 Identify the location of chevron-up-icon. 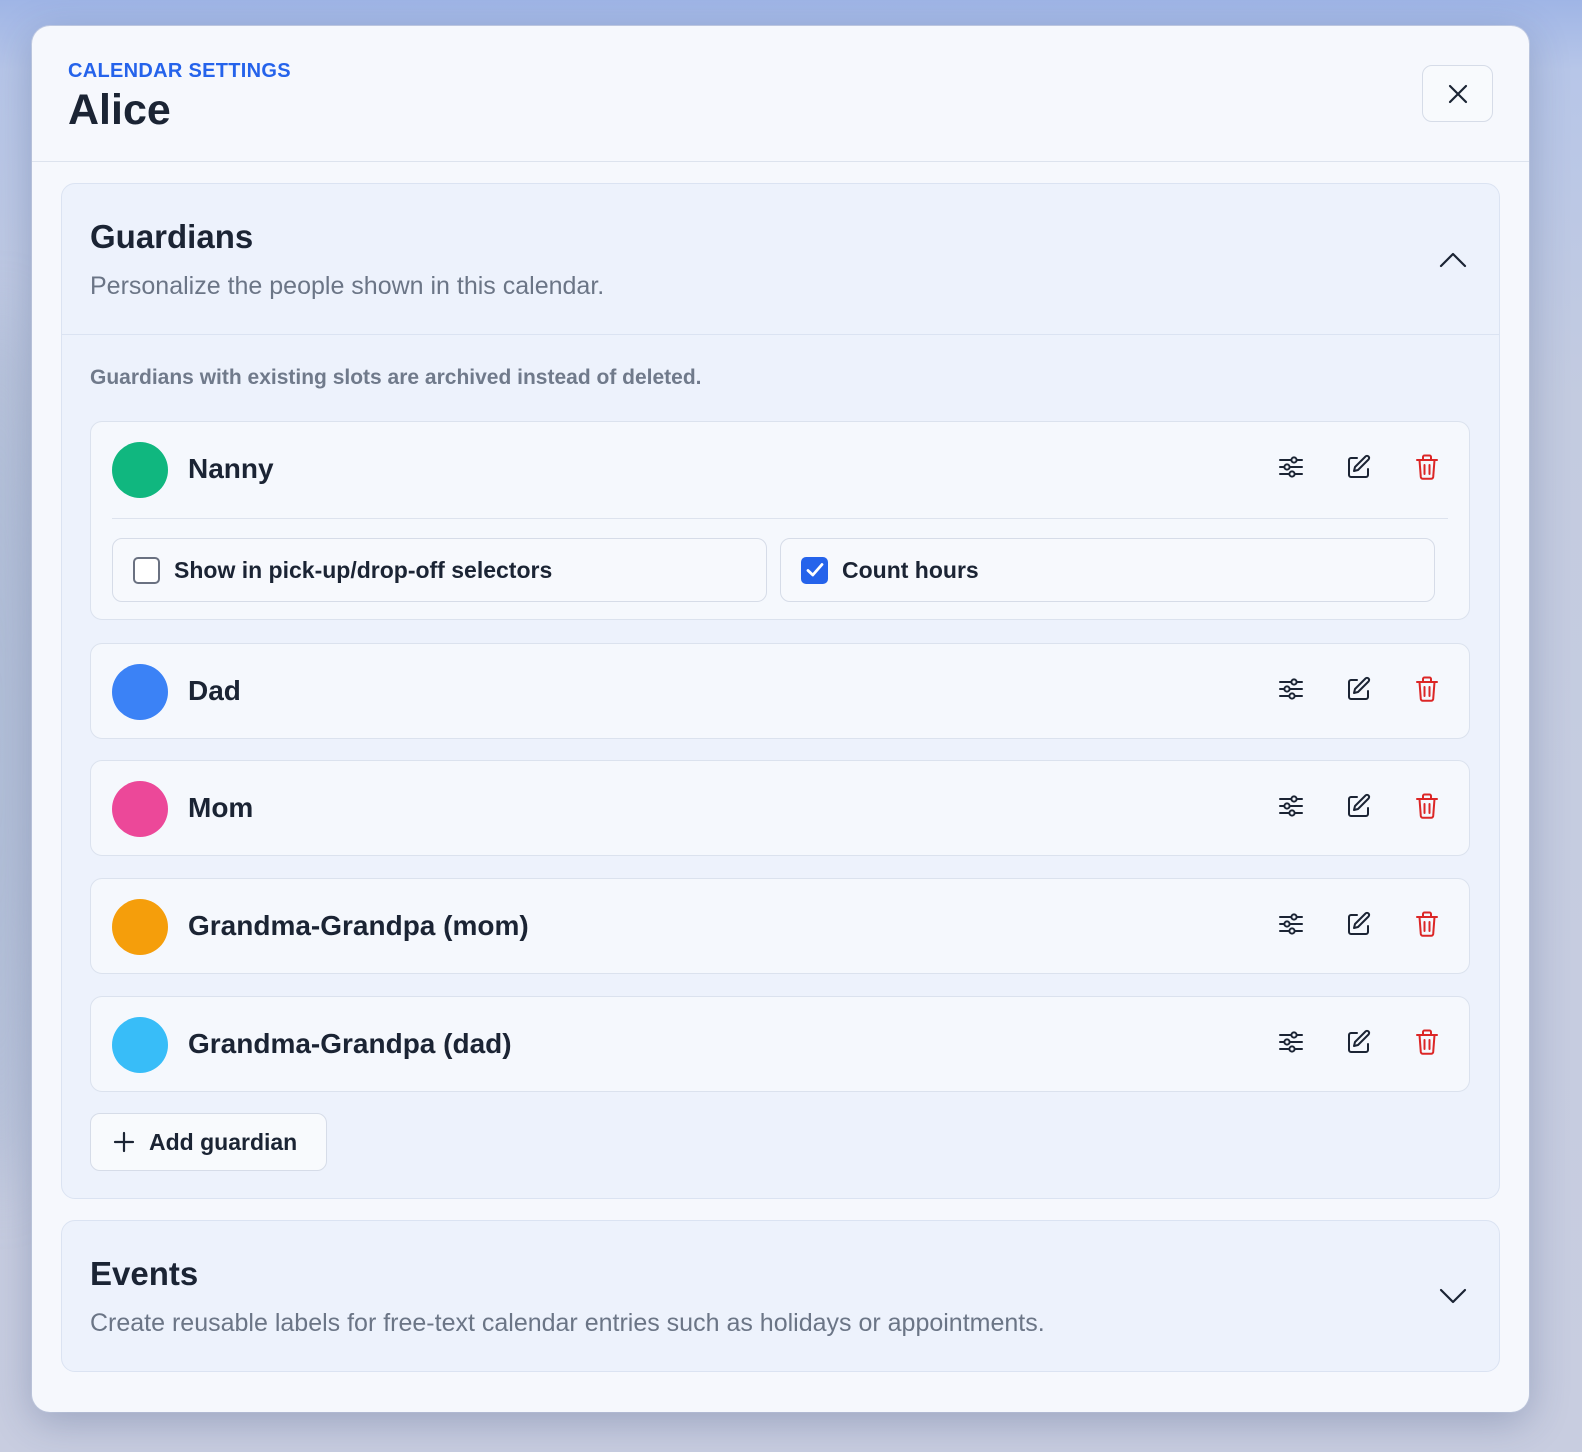
(1453, 260).